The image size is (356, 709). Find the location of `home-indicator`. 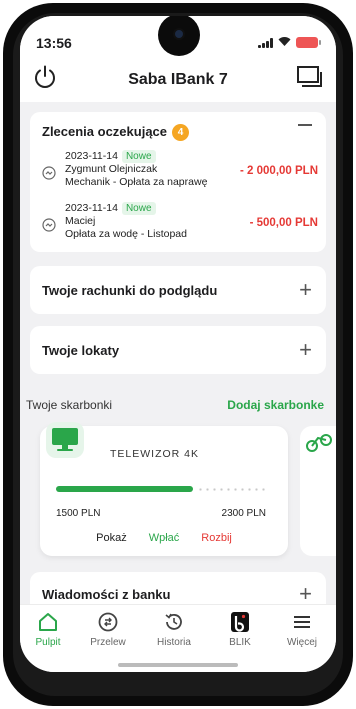

home-indicator is located at coordinates (178, 665).